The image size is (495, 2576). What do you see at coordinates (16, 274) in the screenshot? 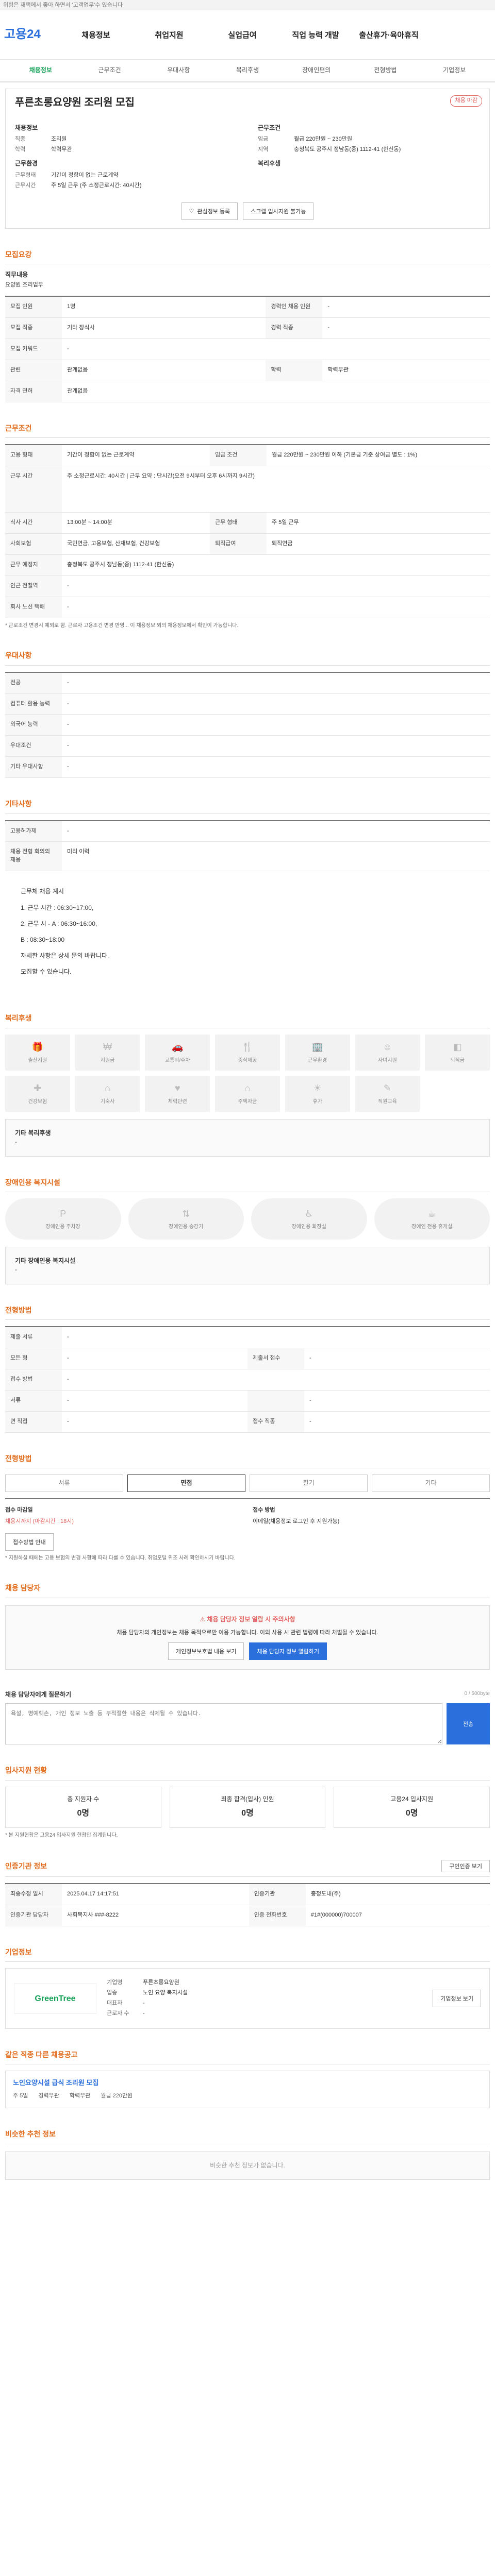
I see `subsection-title: 직무내용` at bounding box center [16, 274].